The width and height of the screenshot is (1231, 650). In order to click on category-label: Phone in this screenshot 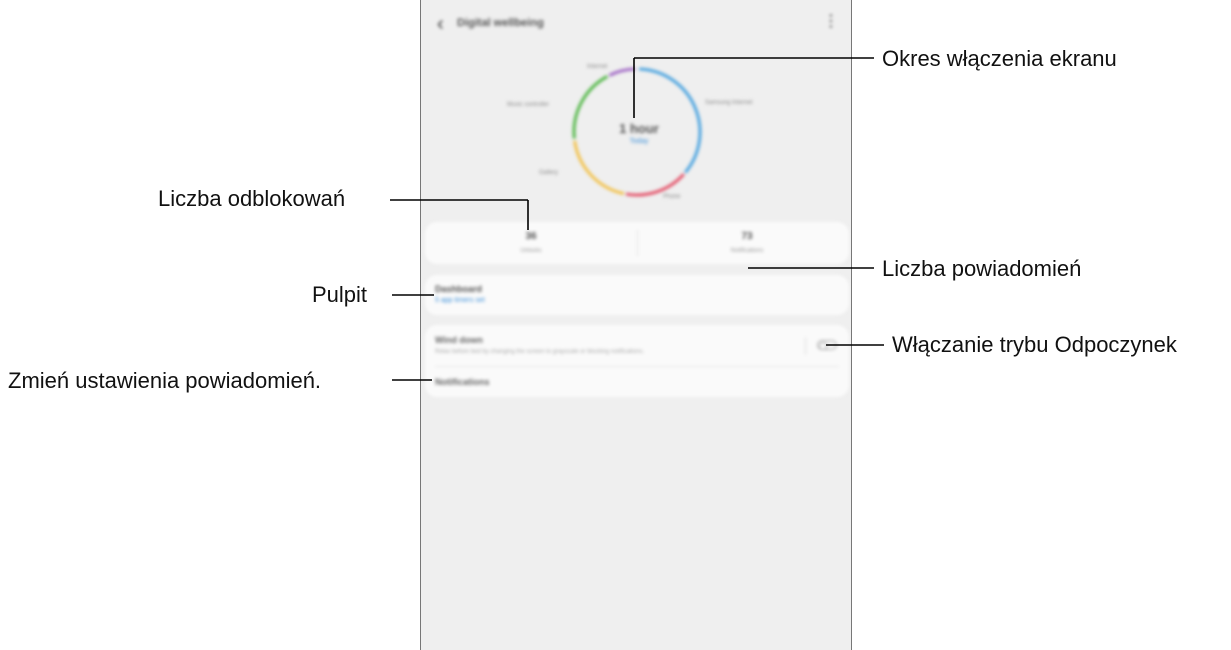, I will do `click(672, 197)`.